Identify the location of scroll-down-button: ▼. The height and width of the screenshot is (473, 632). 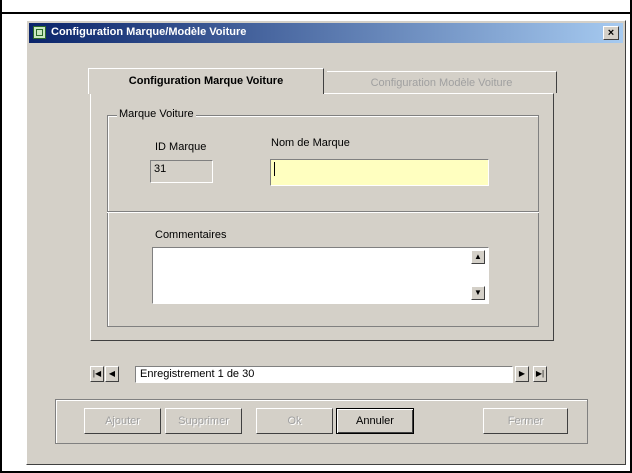
(478, 293).